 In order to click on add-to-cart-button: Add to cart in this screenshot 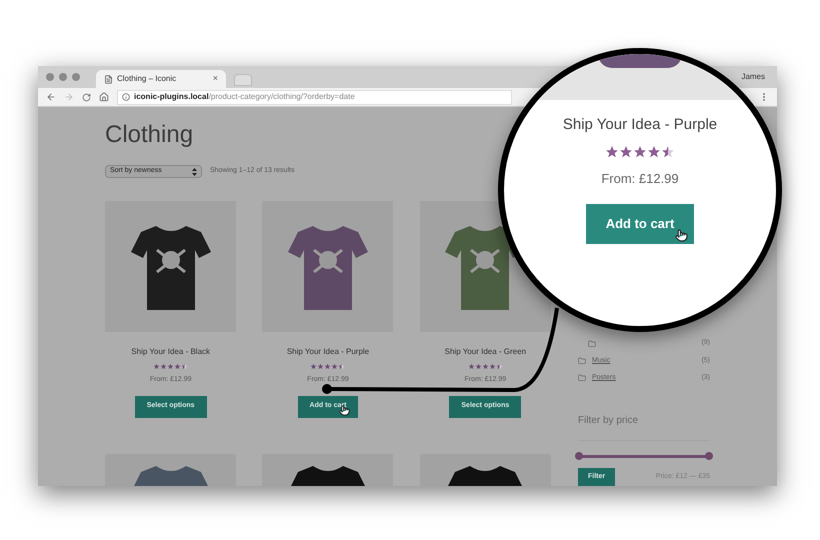, I will do `click(640, 224)`.